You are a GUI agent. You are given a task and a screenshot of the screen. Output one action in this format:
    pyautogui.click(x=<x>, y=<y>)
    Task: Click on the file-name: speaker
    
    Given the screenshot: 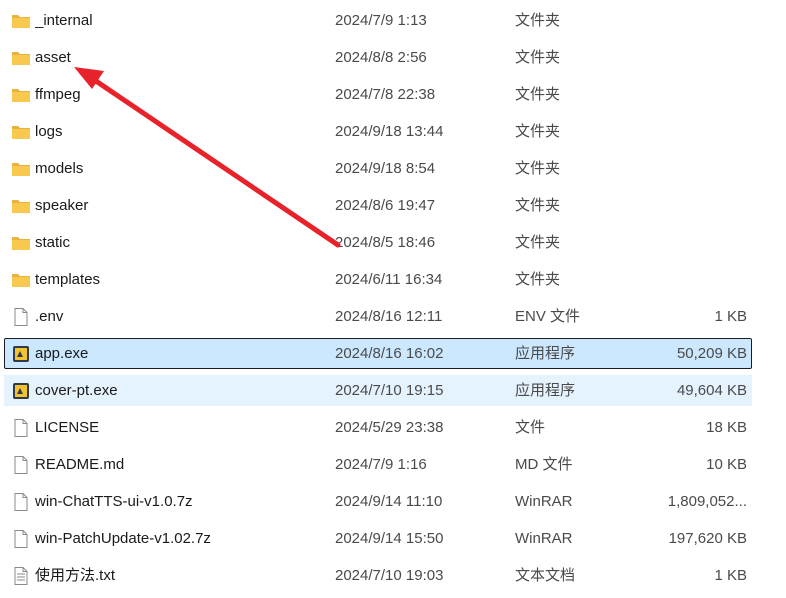 What is the action you would take?
    pyautogui.click(x=62, y=205)
    